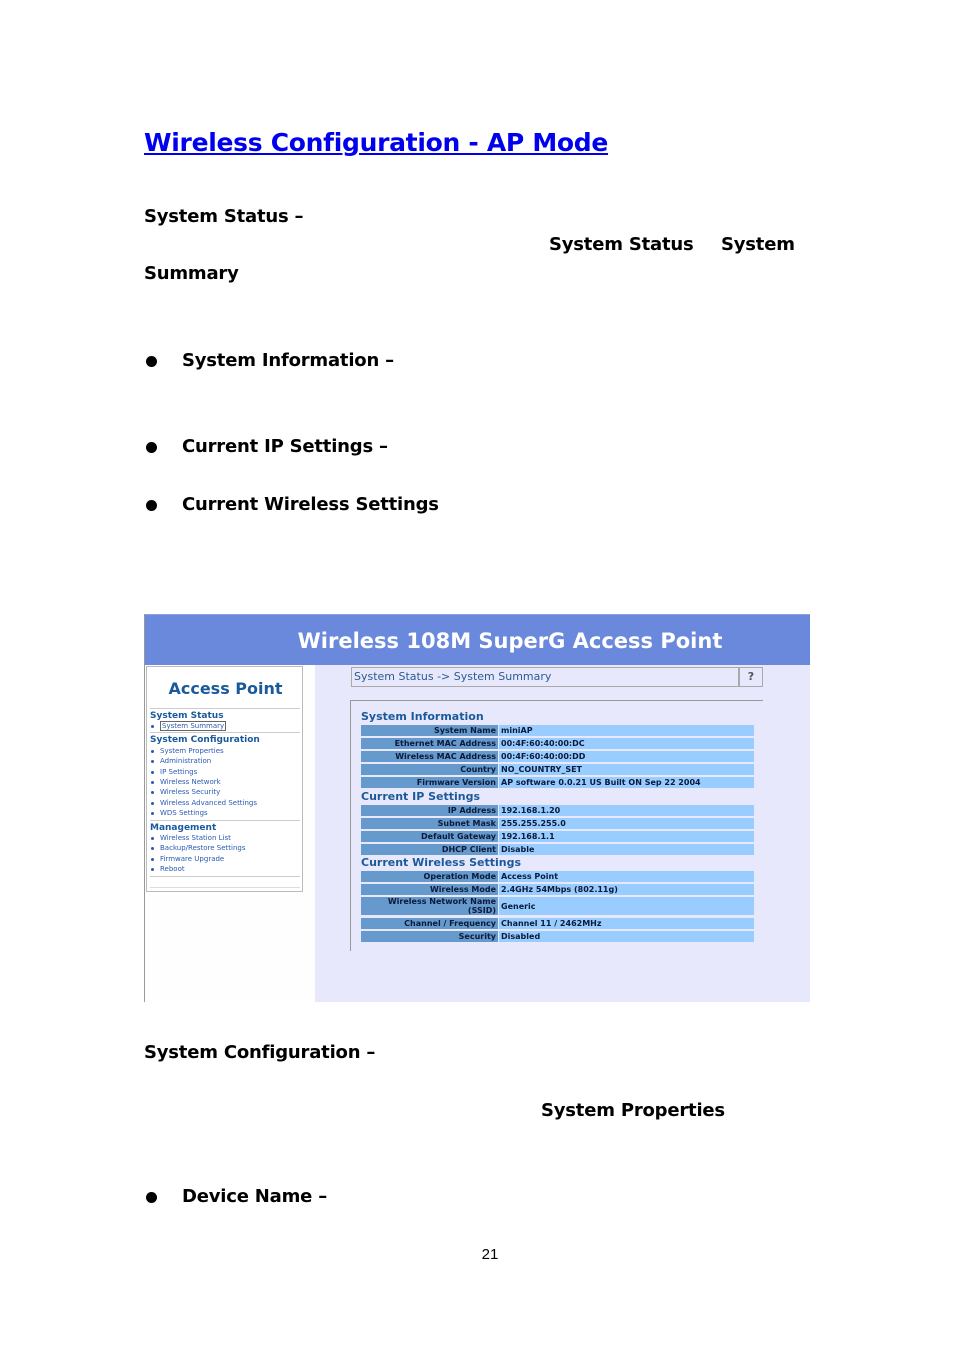 Image resolution: width=954 pixels, height=1350 pixels. Describe the element at coordinates (626, 849) in the screenshot. I see `row-value: Disable` at that location.